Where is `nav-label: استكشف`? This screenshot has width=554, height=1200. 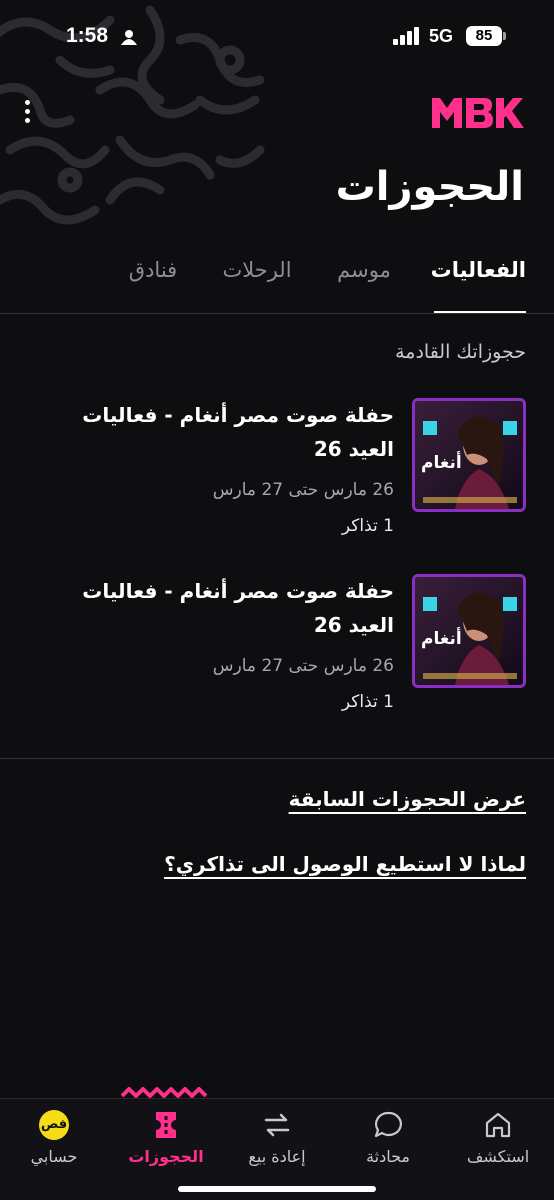
nav-label: استكشف is located at coordinates (498, 1156).